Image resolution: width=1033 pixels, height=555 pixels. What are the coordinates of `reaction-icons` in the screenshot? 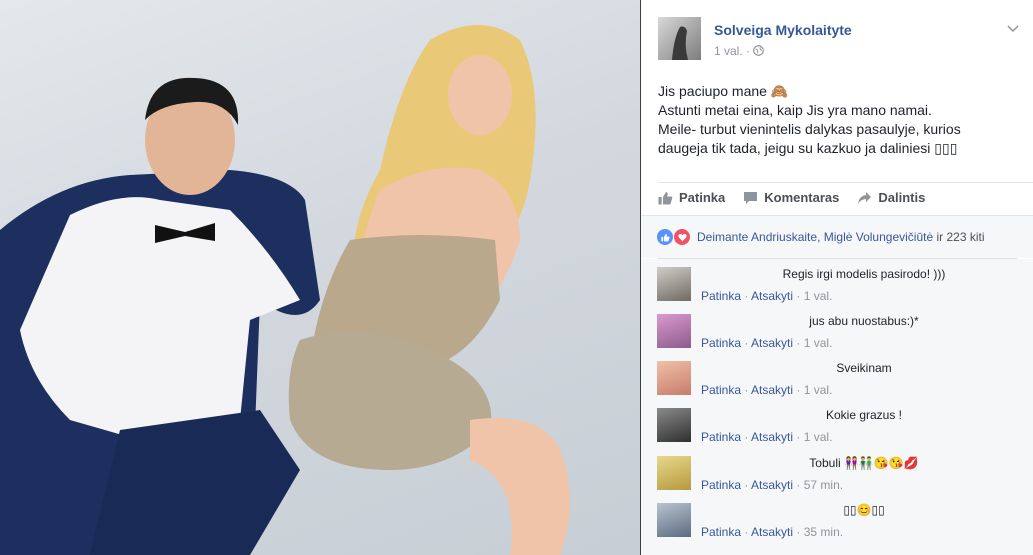 It's located at (673, 237).